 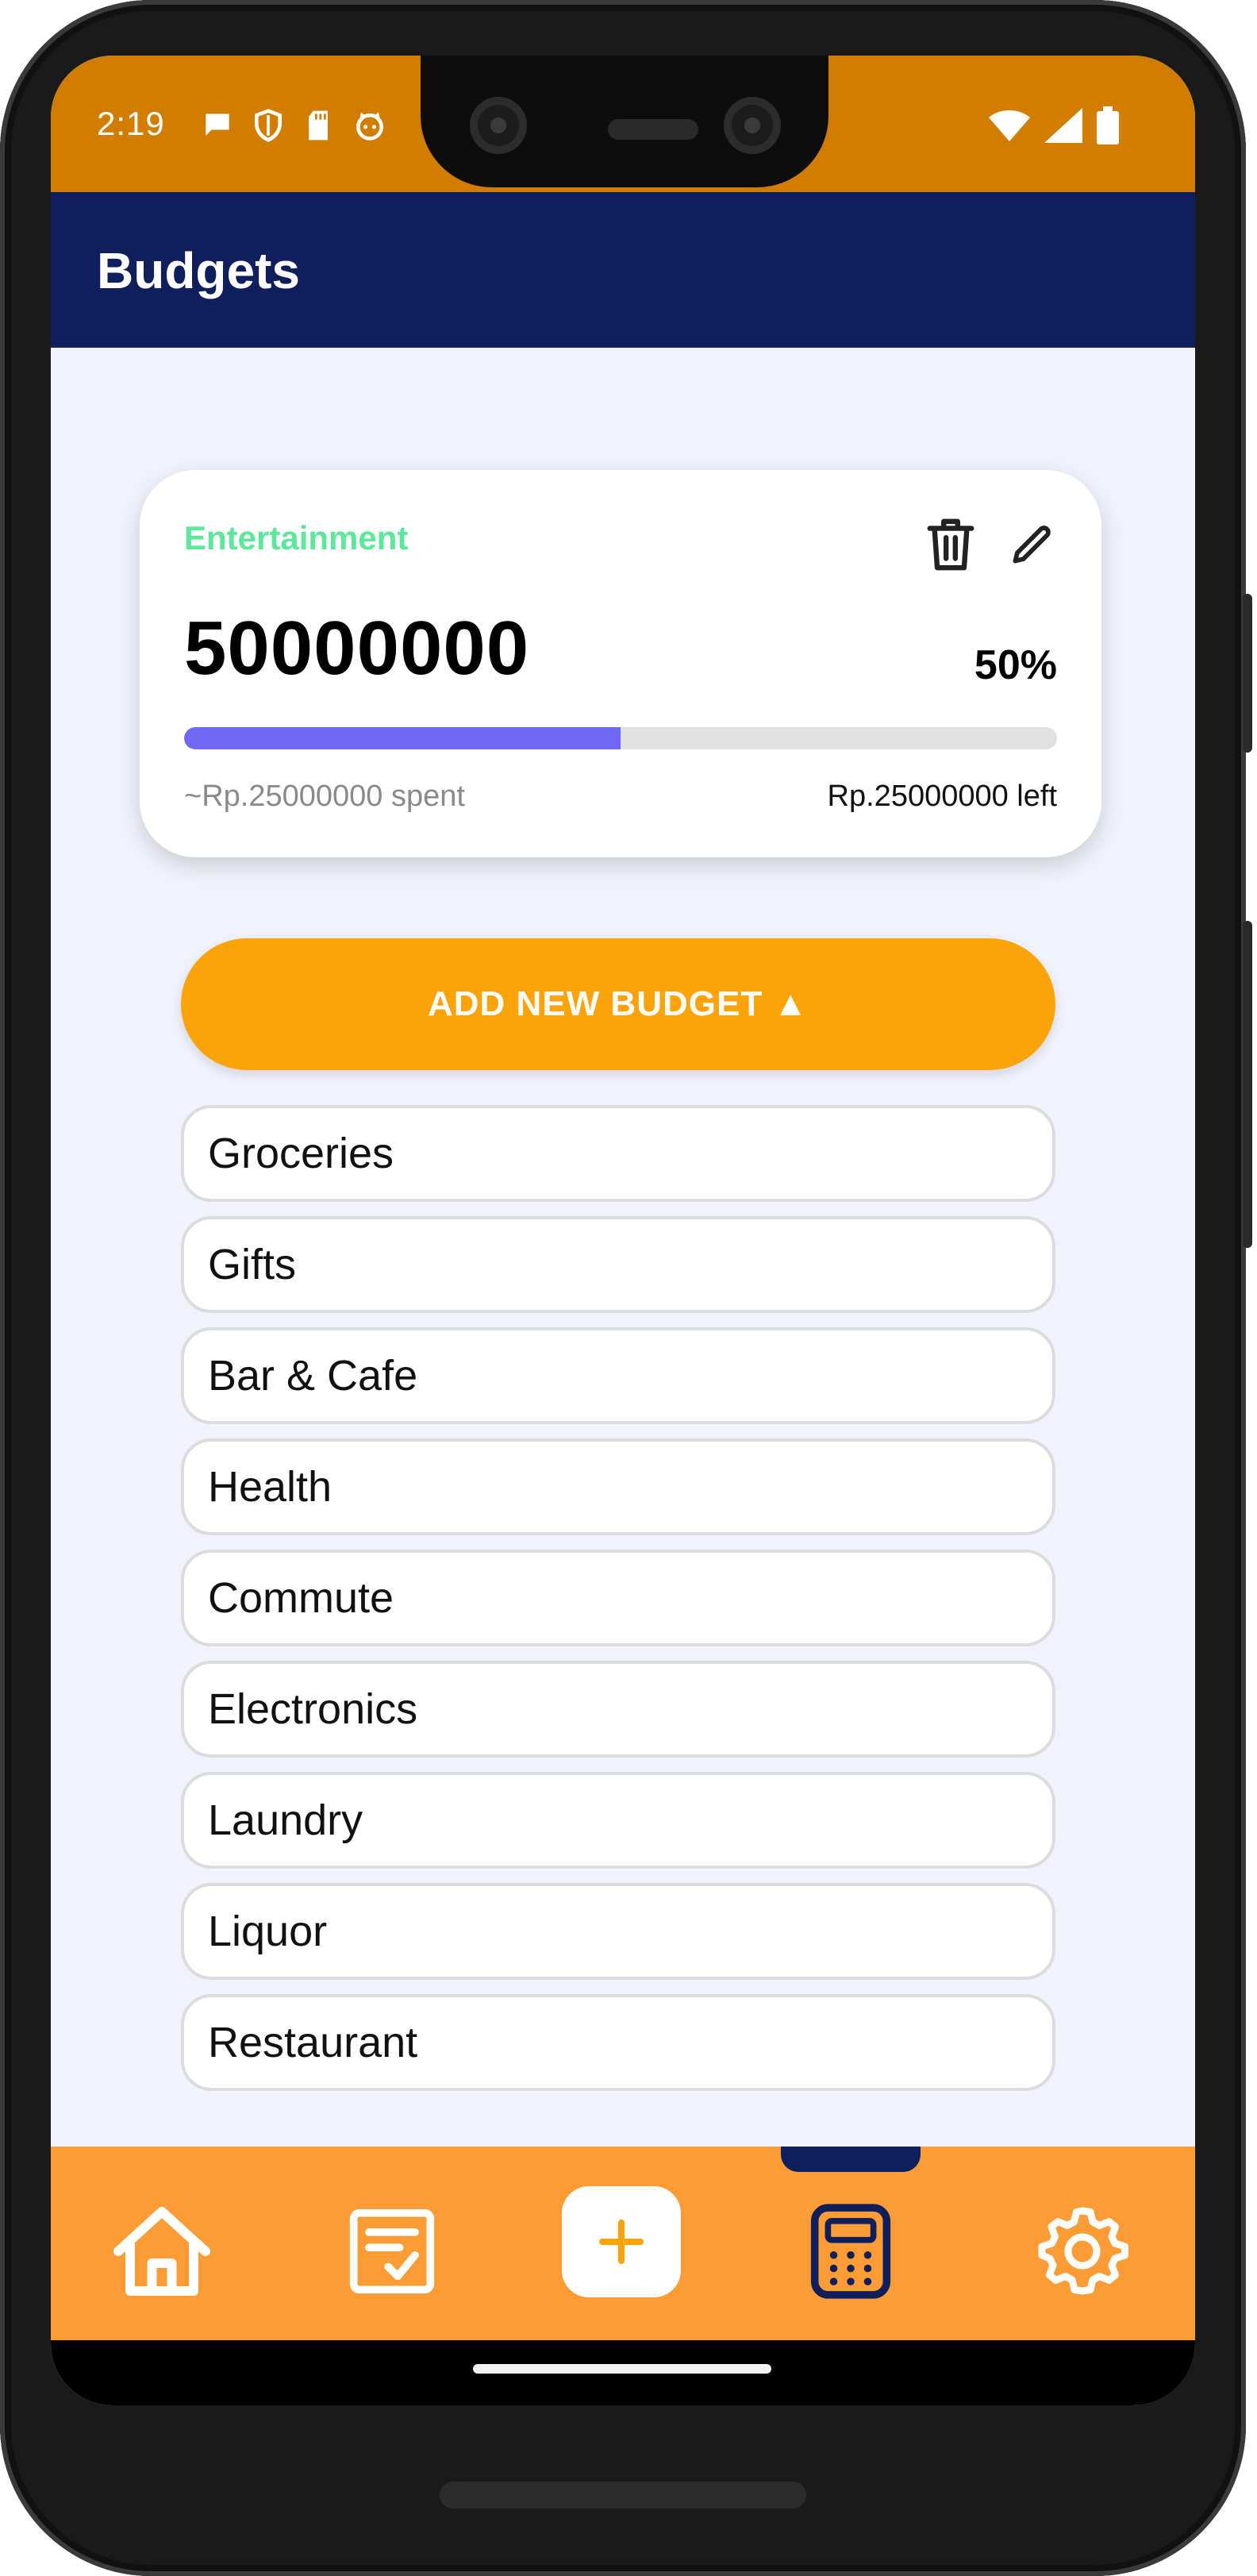 What do you see at coordinates (618, 1264) in the screenshot?
I see `category-option: Gifts` at bounding box center [618, 1264].